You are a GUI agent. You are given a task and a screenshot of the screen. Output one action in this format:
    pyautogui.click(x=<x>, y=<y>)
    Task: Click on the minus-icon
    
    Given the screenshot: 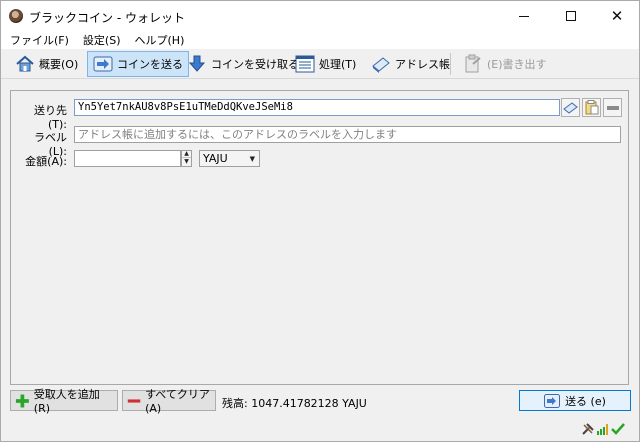 What is the action you would take?
    pyautogui.click(x=134, y=400)
    